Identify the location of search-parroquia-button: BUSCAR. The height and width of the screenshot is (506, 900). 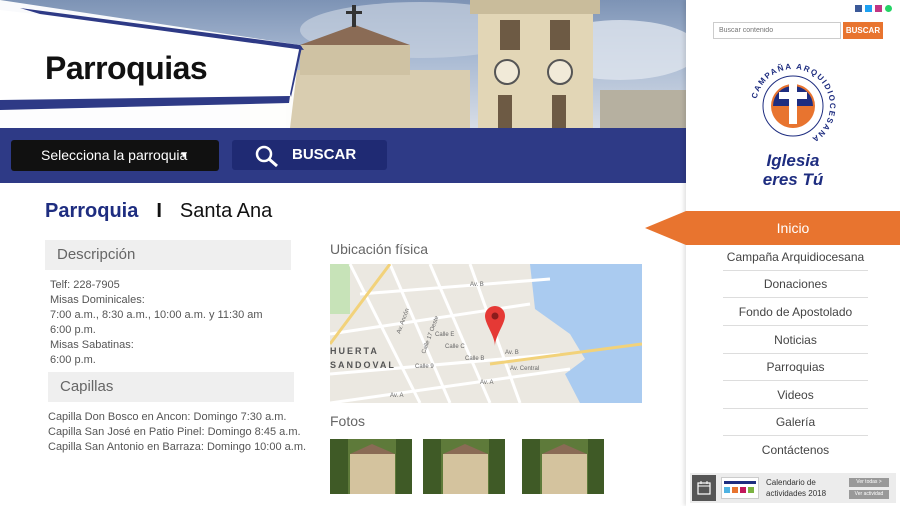
(309, 155).